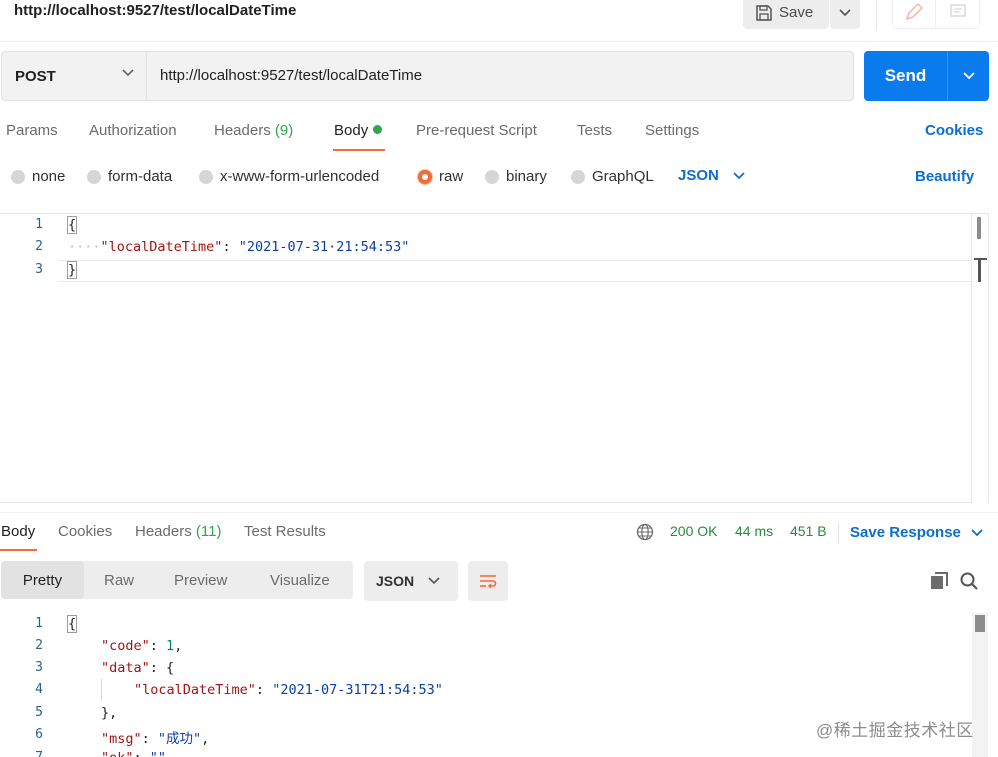 The image size is (998, 757). Describe the element at coordinates (979, 358) in the screenshot. I see `request-editor-scrollbar` at that location.